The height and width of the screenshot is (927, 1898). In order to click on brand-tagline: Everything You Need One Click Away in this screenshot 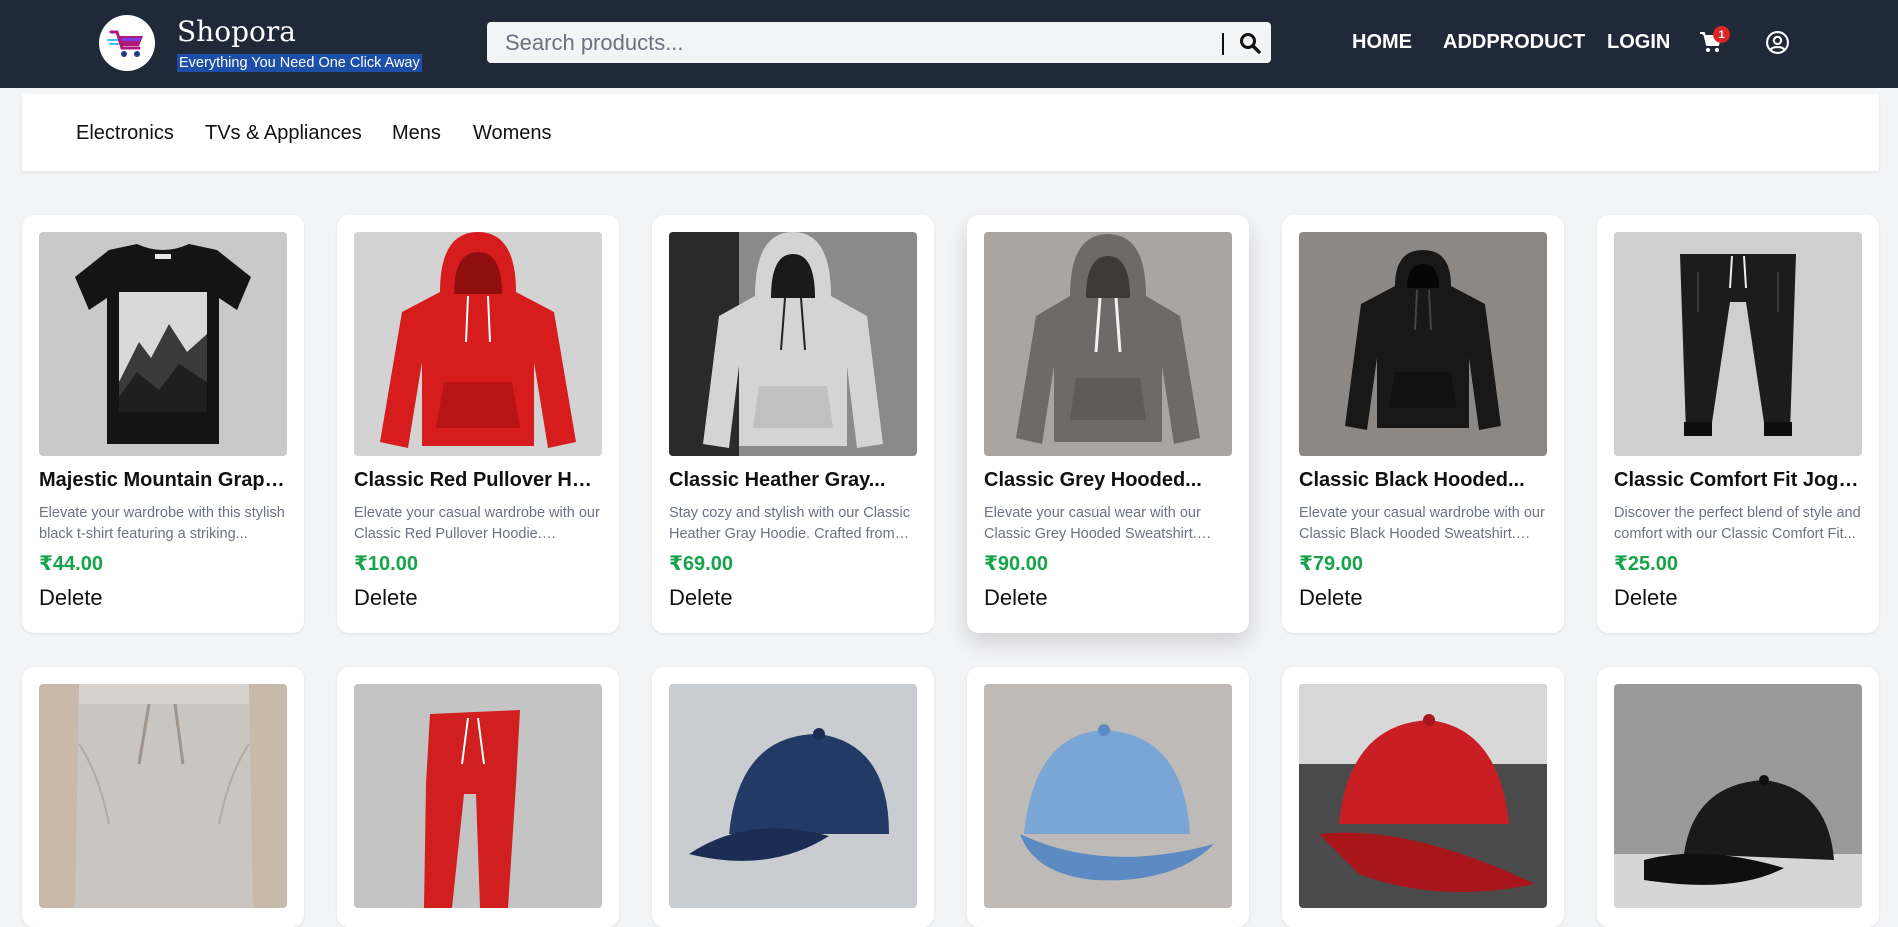, I will do `click(299, 63)`.